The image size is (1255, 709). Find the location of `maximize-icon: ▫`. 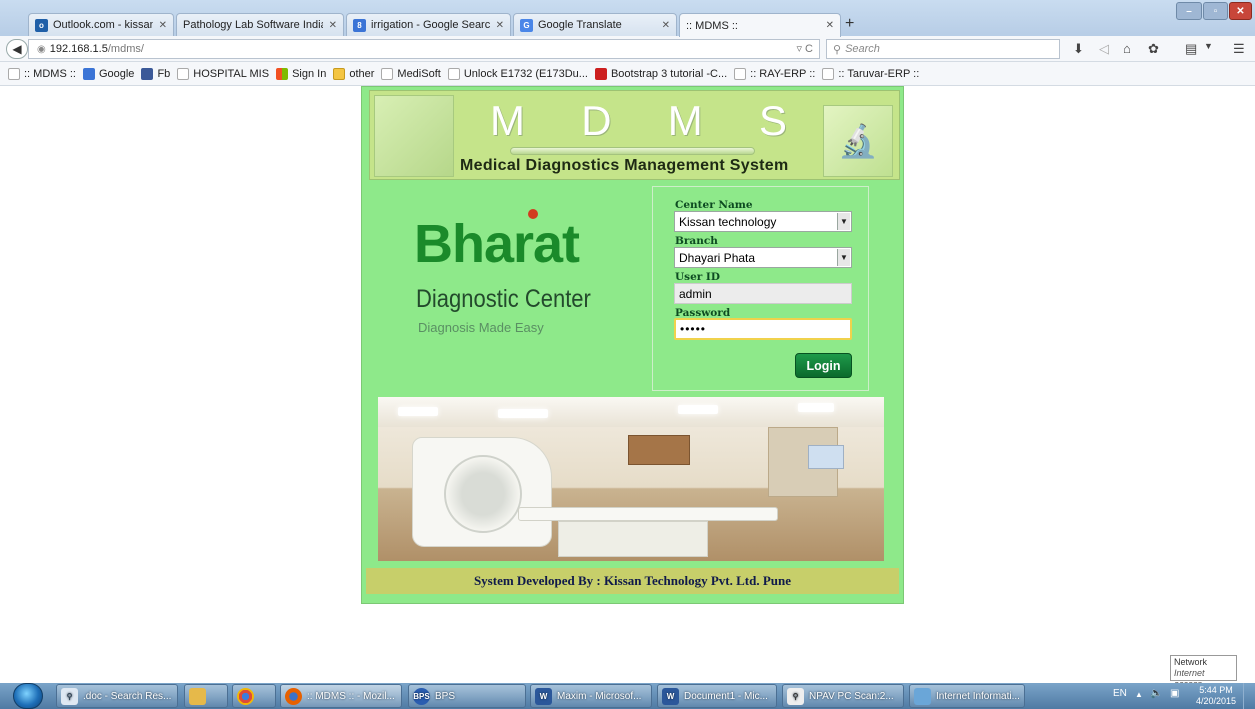

maximize-icon: ▫ is located at coordinates (1215, 11).